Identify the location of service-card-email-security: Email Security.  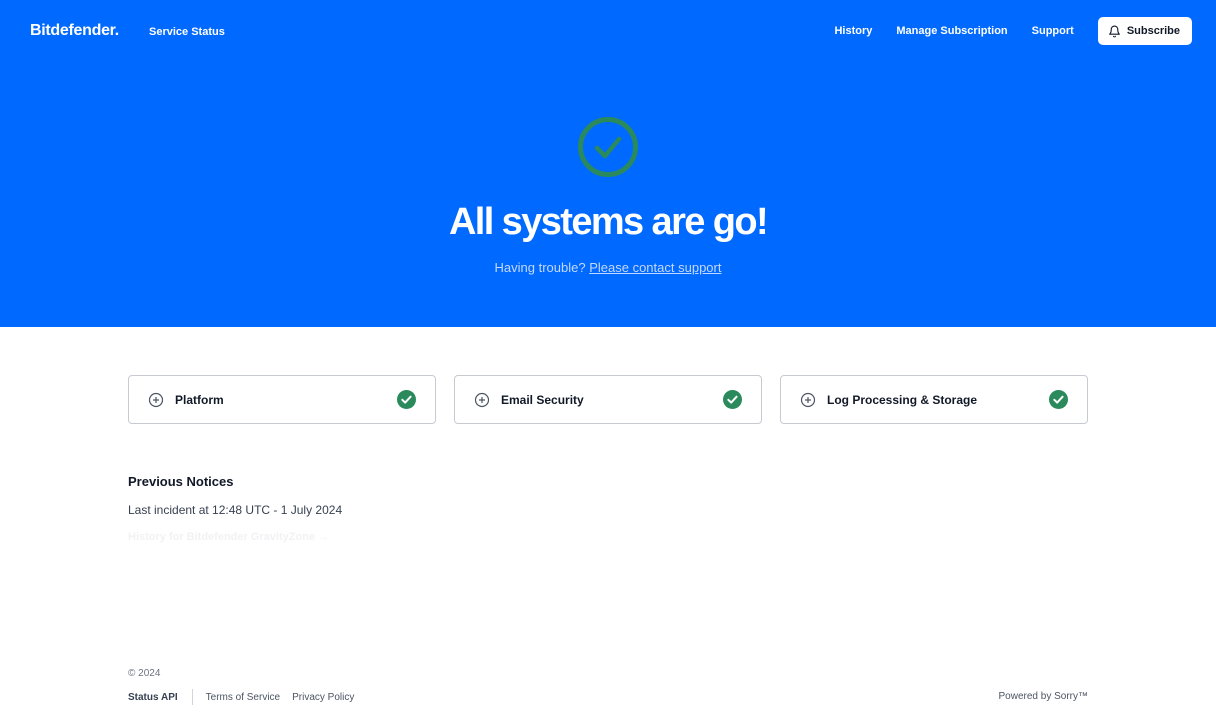
(608, 399).